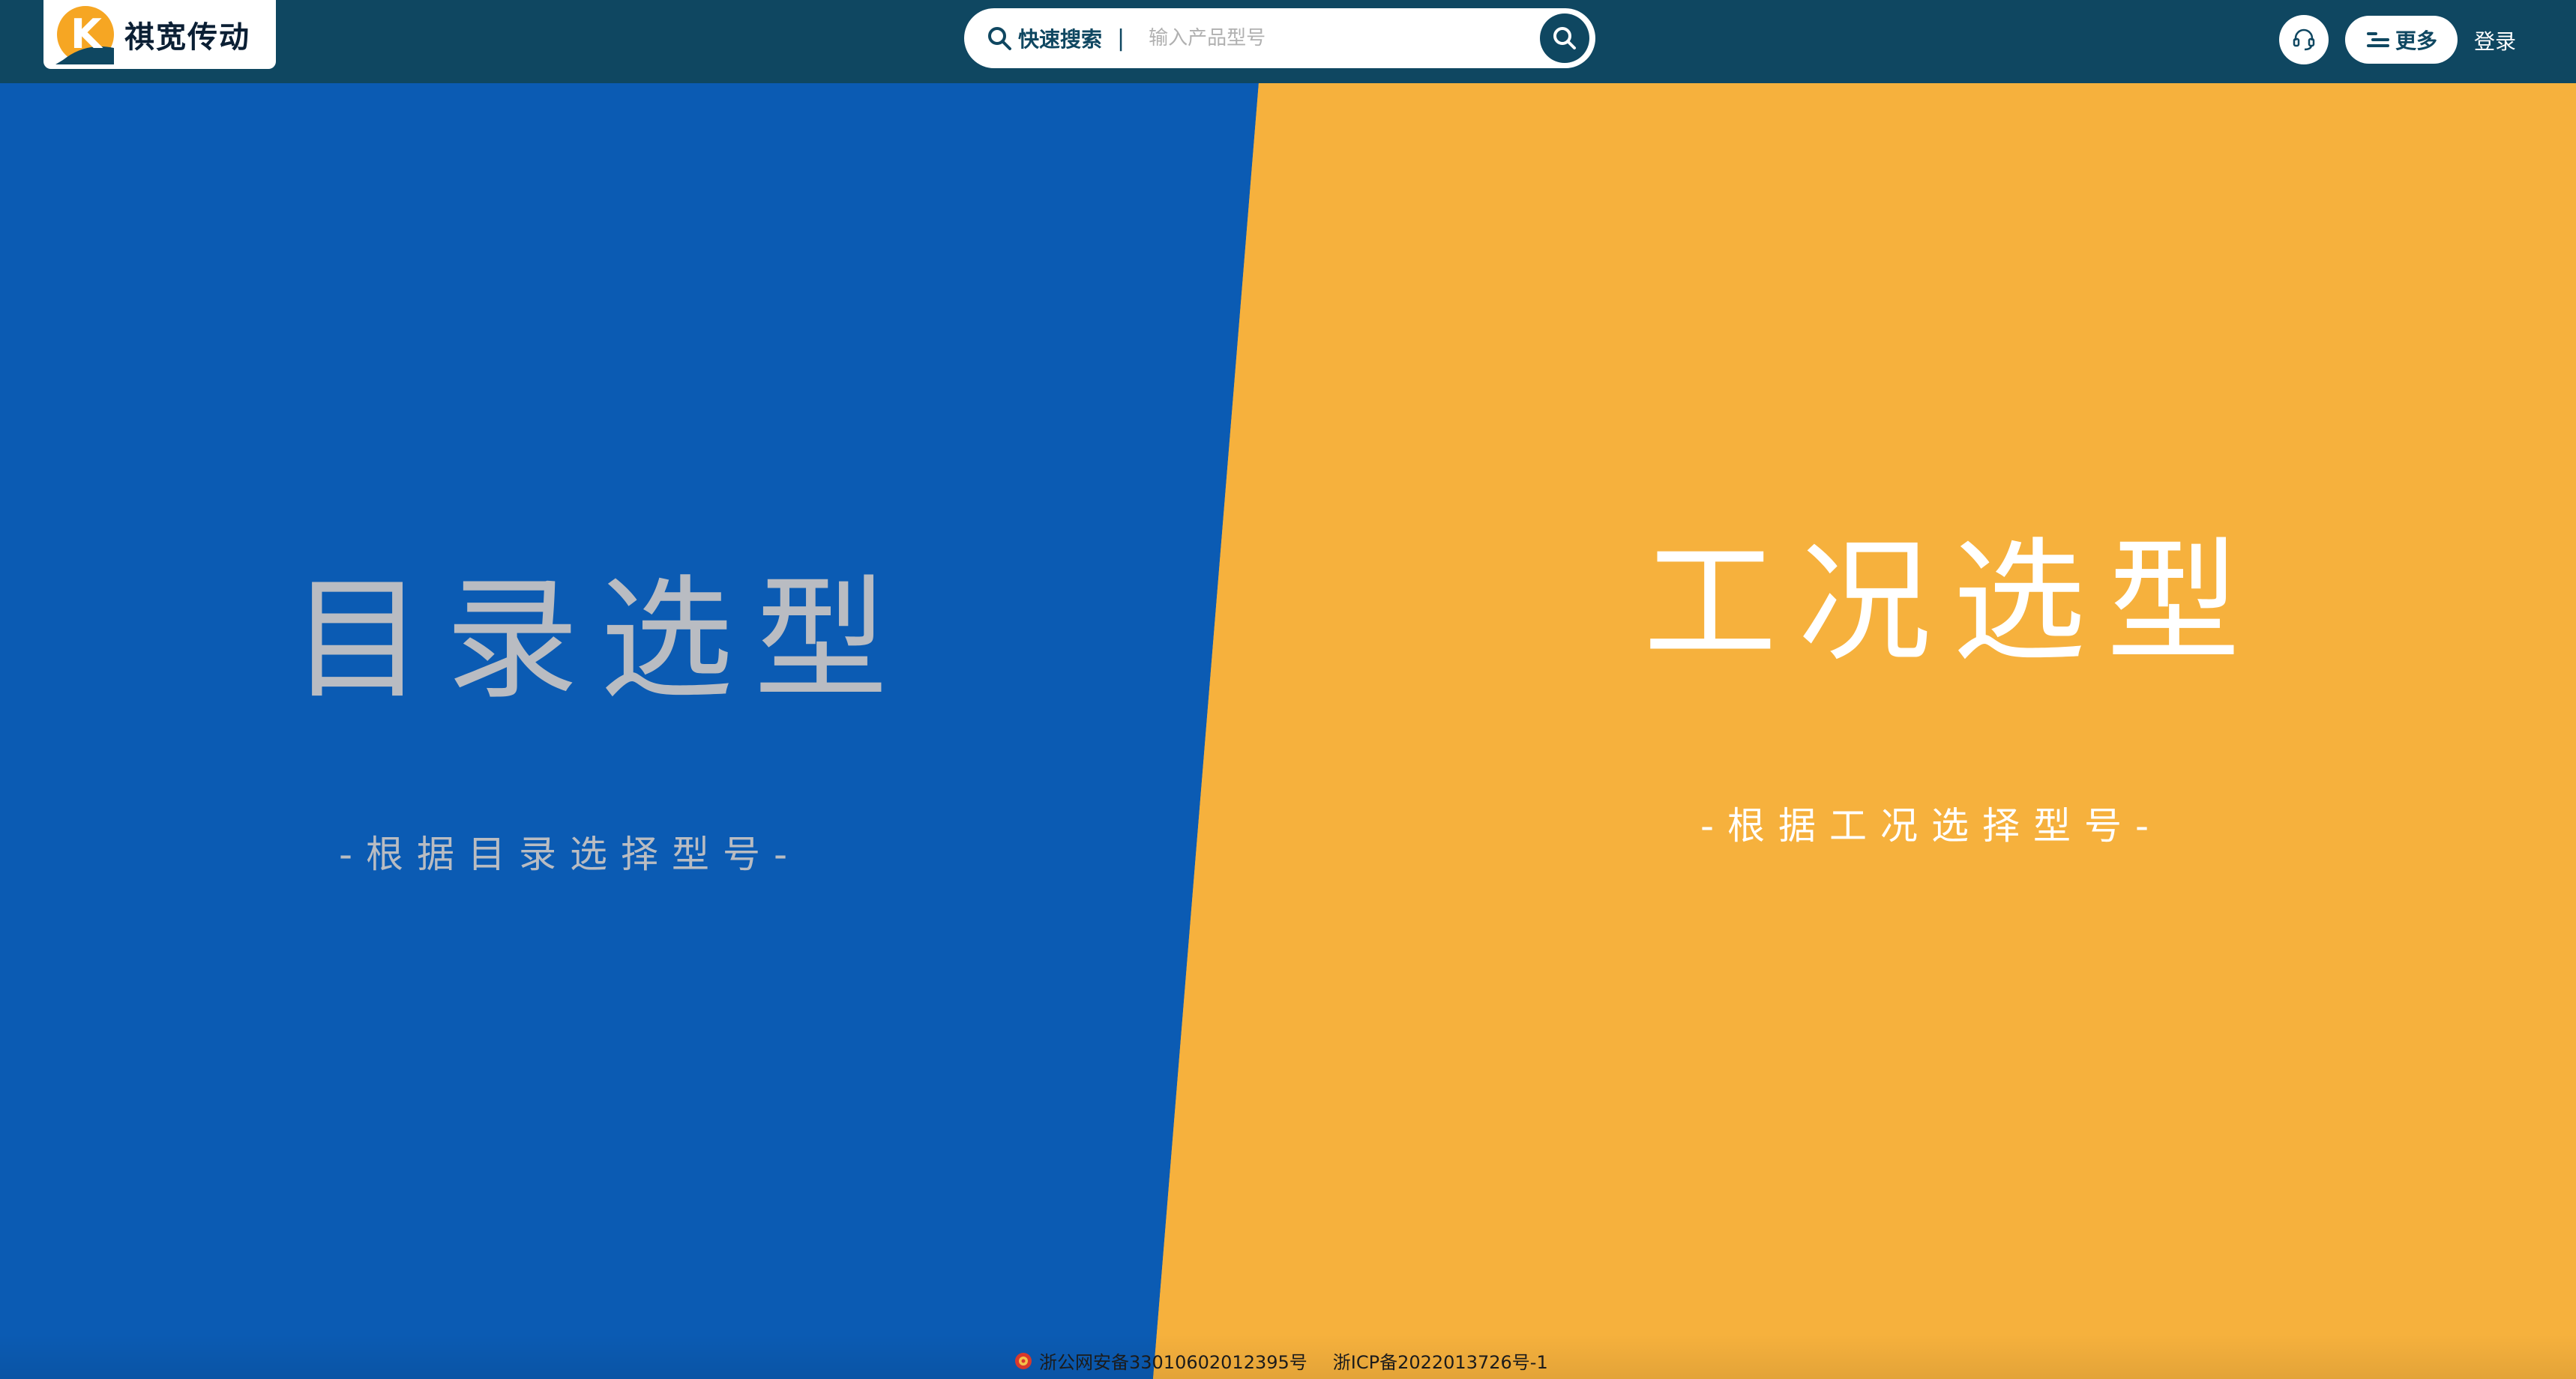 The image size is (2576, 1379). What do you see at coordinates (1931, 826) in the screenshot?
I see `condition-selection-subtitle: -根据工况选择型号-` at bounding box center [1931, 826].